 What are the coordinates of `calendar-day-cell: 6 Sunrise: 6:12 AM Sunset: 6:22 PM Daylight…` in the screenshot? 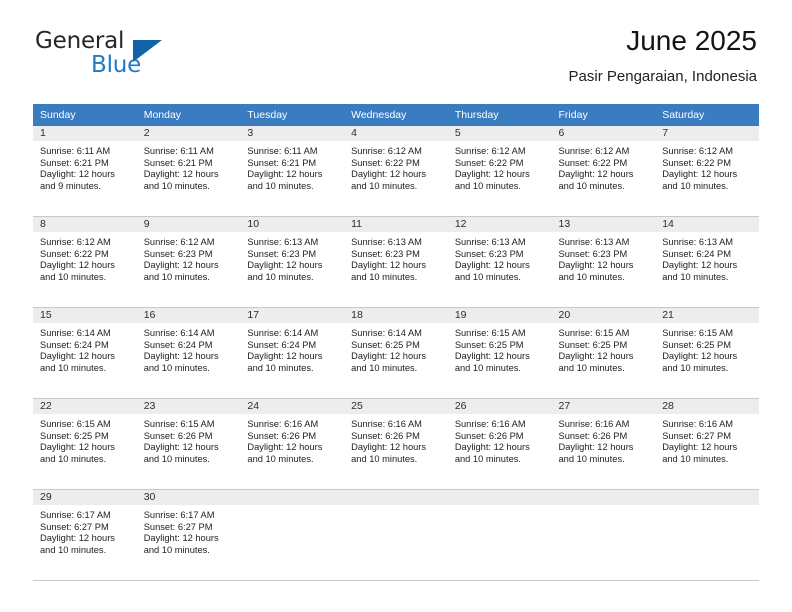 It's located at (603, 171).